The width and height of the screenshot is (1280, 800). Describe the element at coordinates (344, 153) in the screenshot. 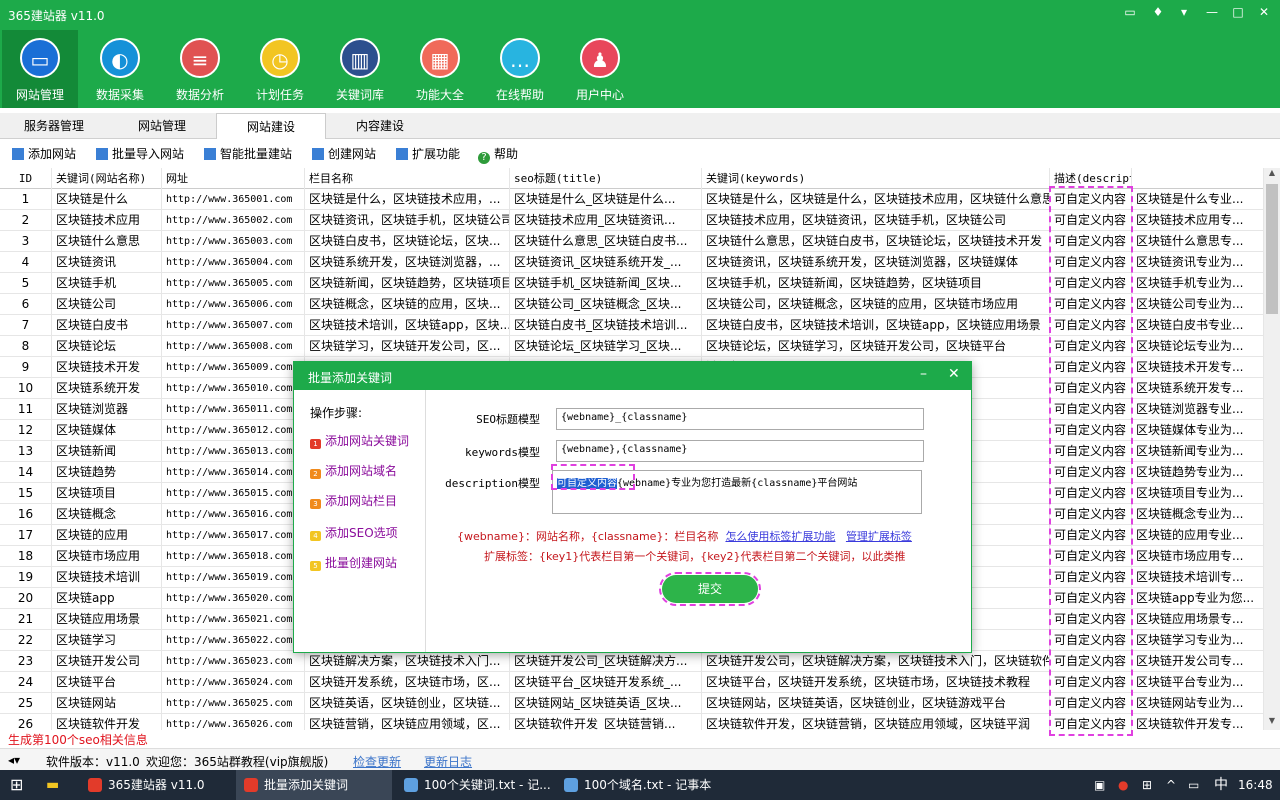

I see `create-site-button: 创建网站` at that location.